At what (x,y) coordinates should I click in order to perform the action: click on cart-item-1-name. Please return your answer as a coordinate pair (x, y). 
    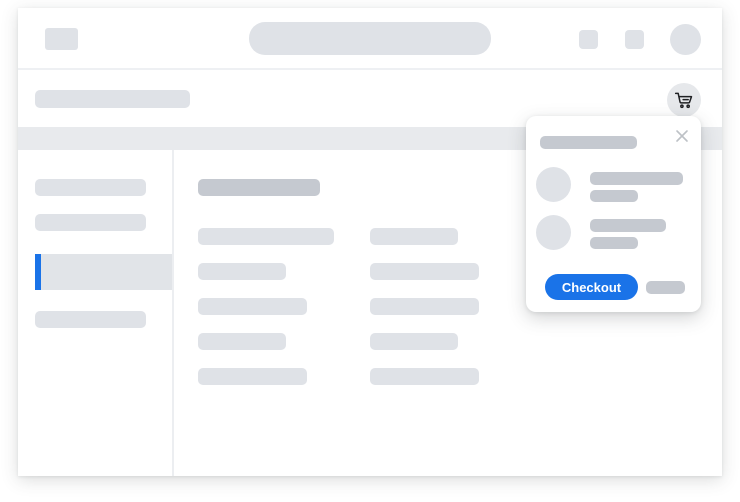
    Looking at the image, I should click on (636, 178).